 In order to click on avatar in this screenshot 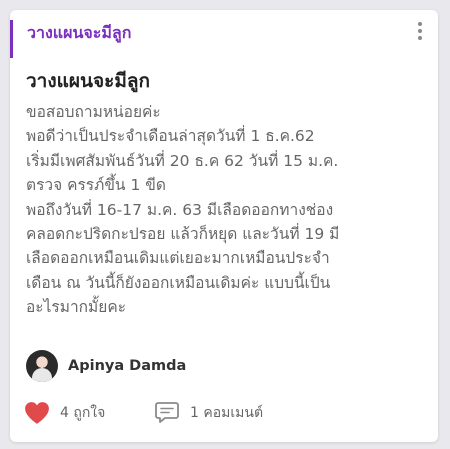, I will do `click(42, 366)`.